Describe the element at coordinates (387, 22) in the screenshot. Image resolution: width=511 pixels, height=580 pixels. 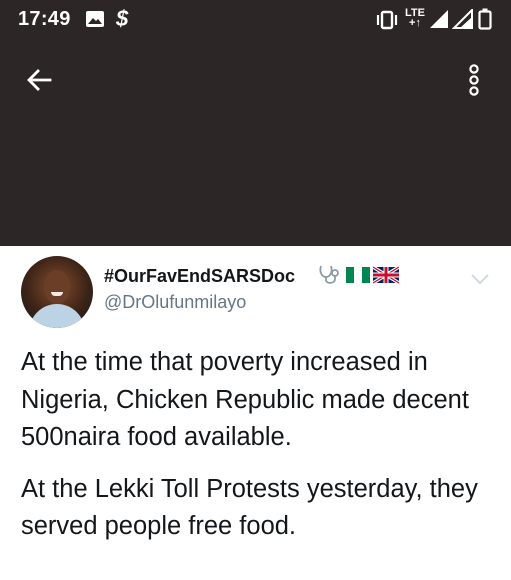
I see `vibrate-icon` at that location.